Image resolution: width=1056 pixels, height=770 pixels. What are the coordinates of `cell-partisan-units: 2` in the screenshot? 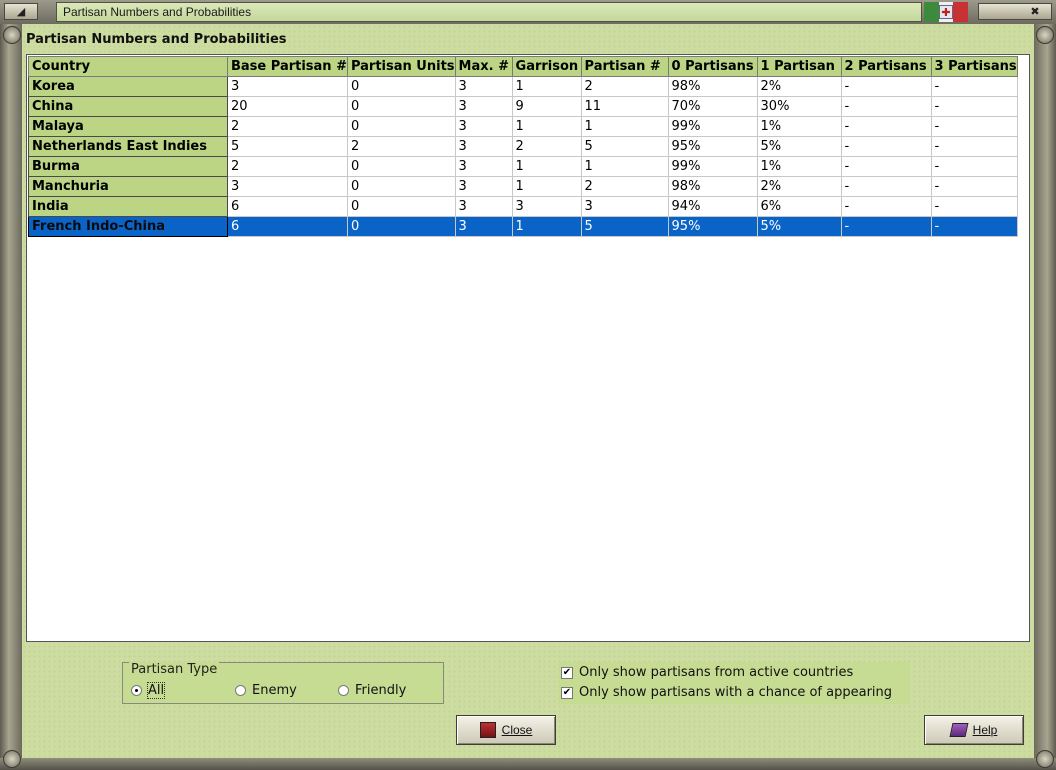 It's located at (401, 146).